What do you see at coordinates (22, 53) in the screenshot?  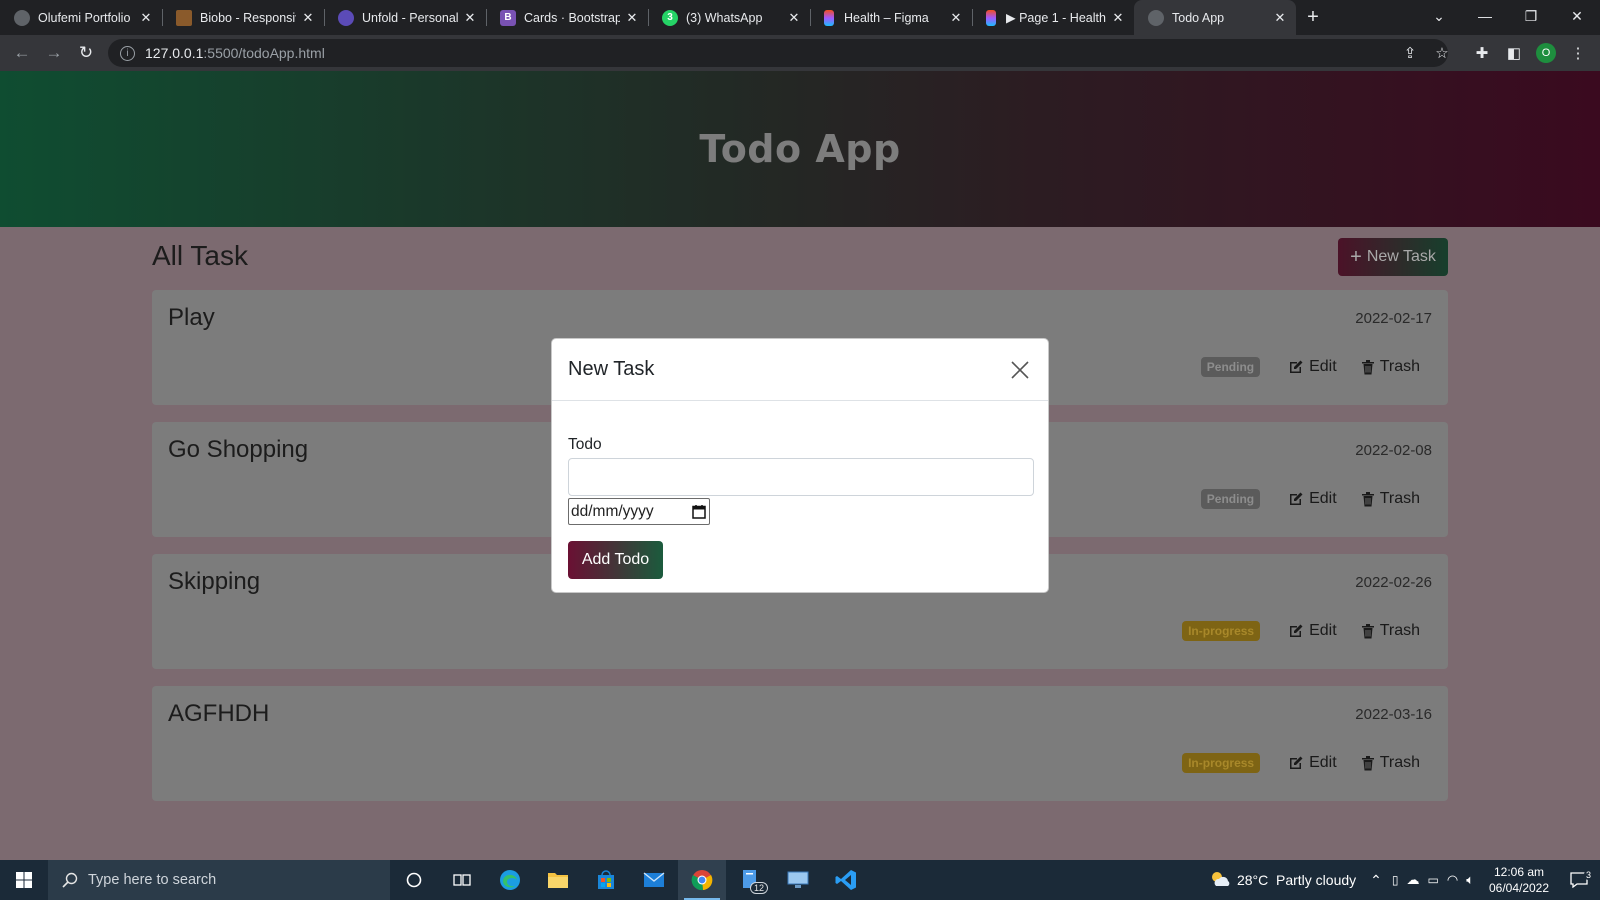 I see `back-arrow-icon: ←` at bounding box center [22, 53].